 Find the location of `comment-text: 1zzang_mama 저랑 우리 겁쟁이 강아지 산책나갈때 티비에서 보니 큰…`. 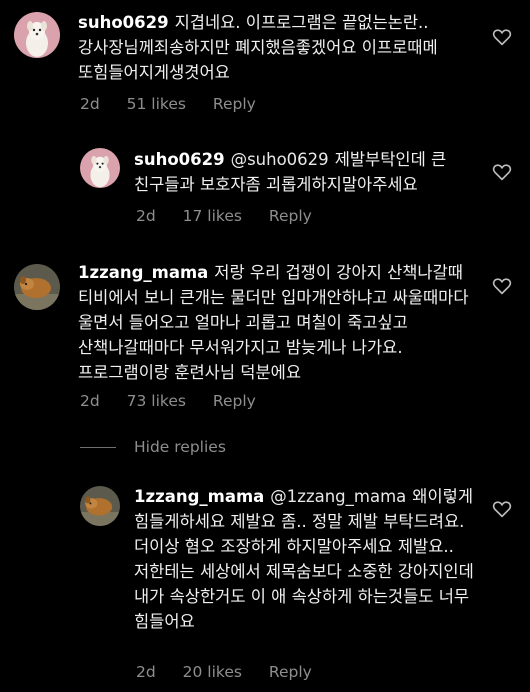

comment-text: 1zzang_mama 저랑 우리 겁쟁이 강아지 산책나갈때 티비에서 보니 큰… is located at coordinates (280, 322).